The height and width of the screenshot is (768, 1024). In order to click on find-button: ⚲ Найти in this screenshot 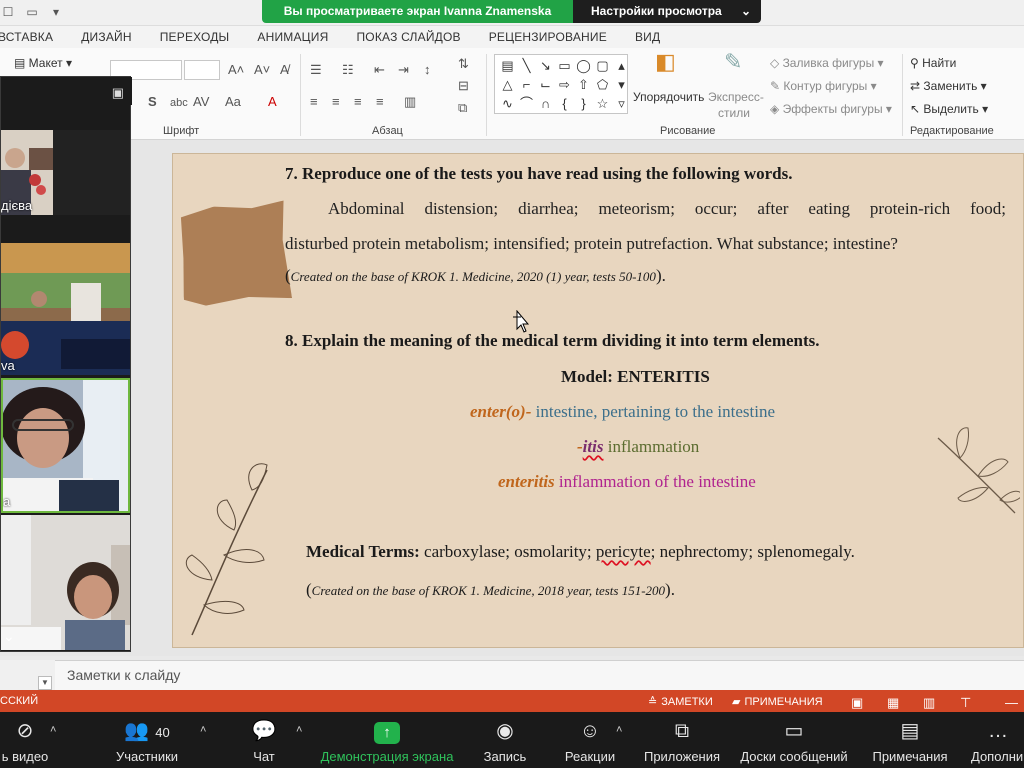, I will do `click(933, 63)`.